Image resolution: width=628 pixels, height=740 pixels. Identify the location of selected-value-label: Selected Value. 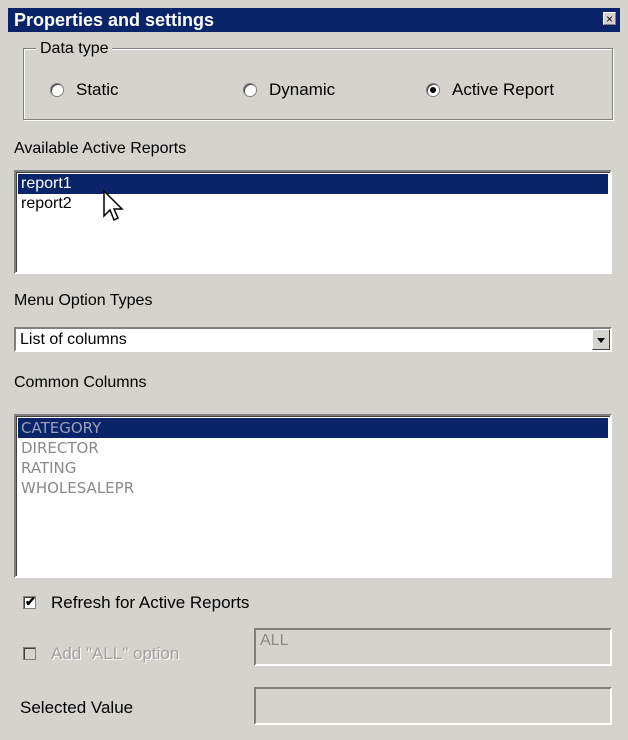
(77, 707).